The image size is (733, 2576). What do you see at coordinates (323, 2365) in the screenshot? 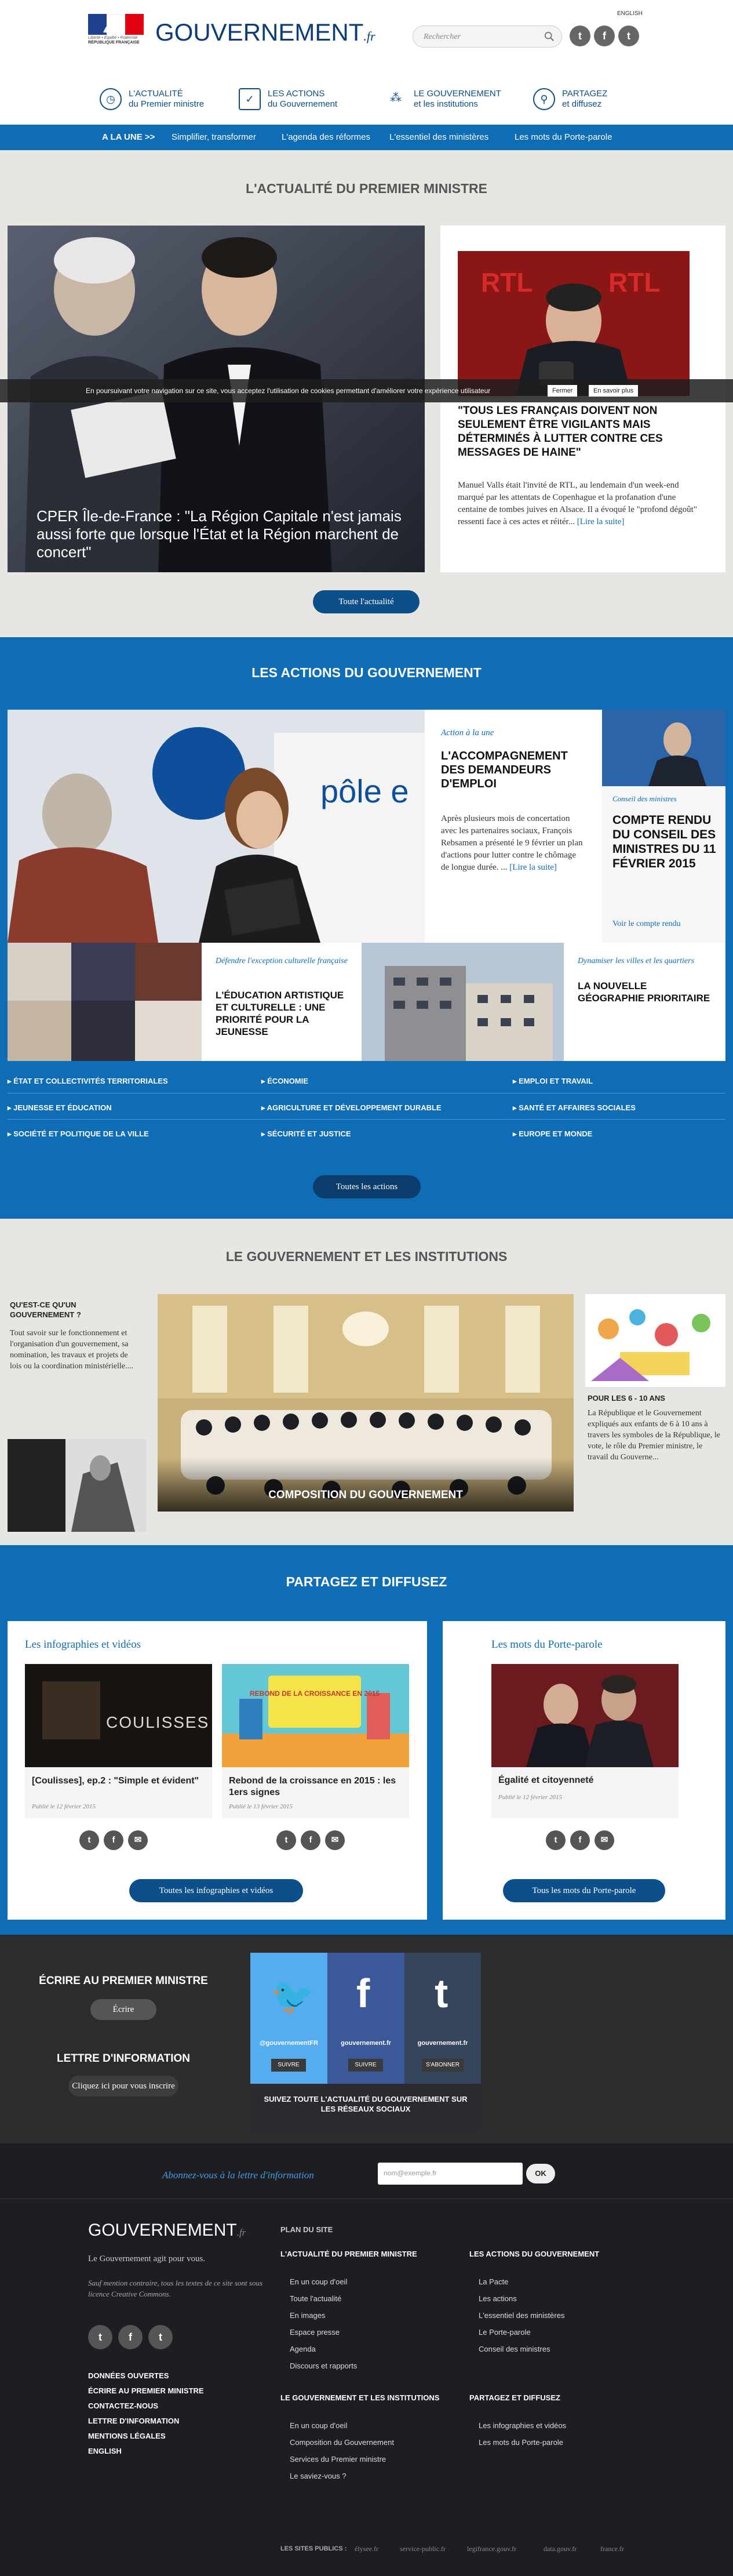
I see `plan-link: Discours et rapports` at bounding box center [323, 2365].